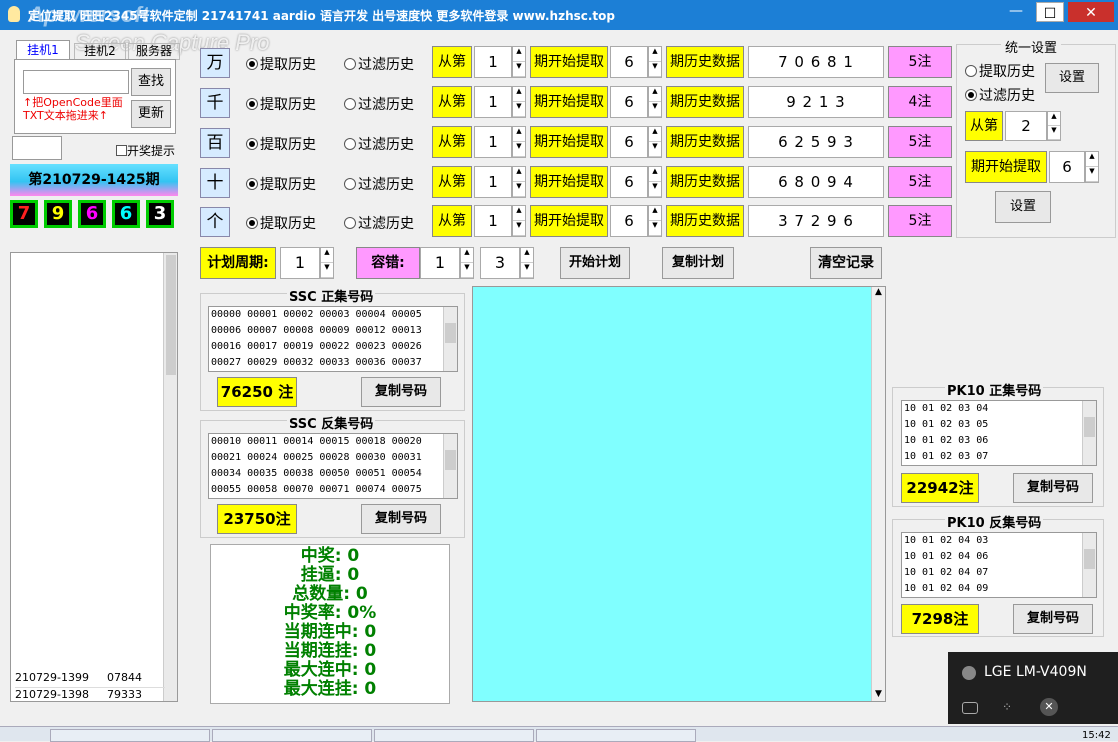 Image resolution: width=1118 pixels, height=742 pixels. I want to click on unified-start-spinner: ▲ ▼, so click(1092, 167).